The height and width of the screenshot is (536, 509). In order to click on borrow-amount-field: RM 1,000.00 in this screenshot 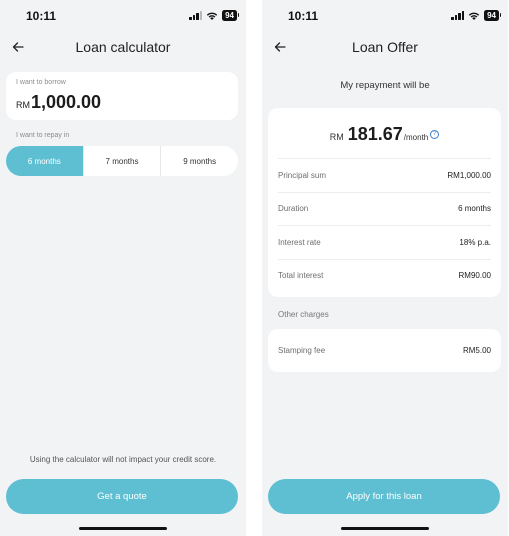, I will do `click(58, 102)`.